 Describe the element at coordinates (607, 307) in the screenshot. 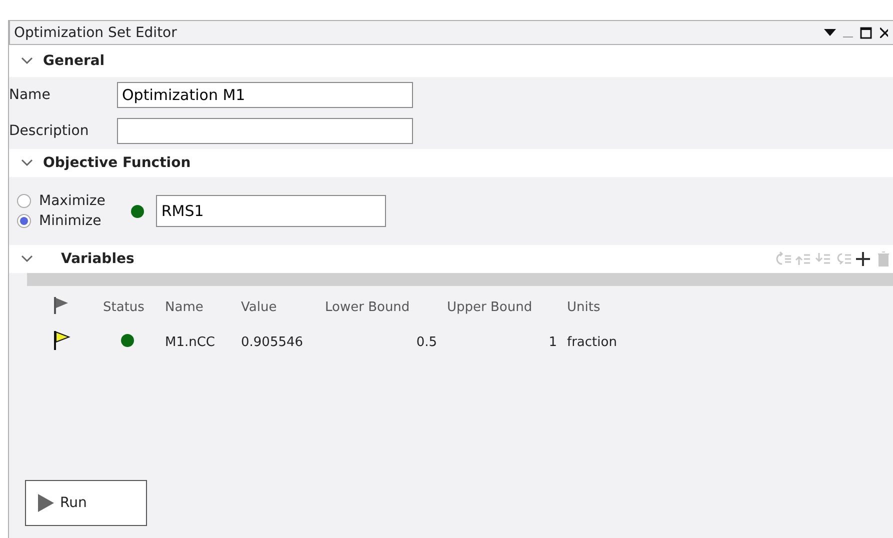

I see `column-header: Units` at that location.